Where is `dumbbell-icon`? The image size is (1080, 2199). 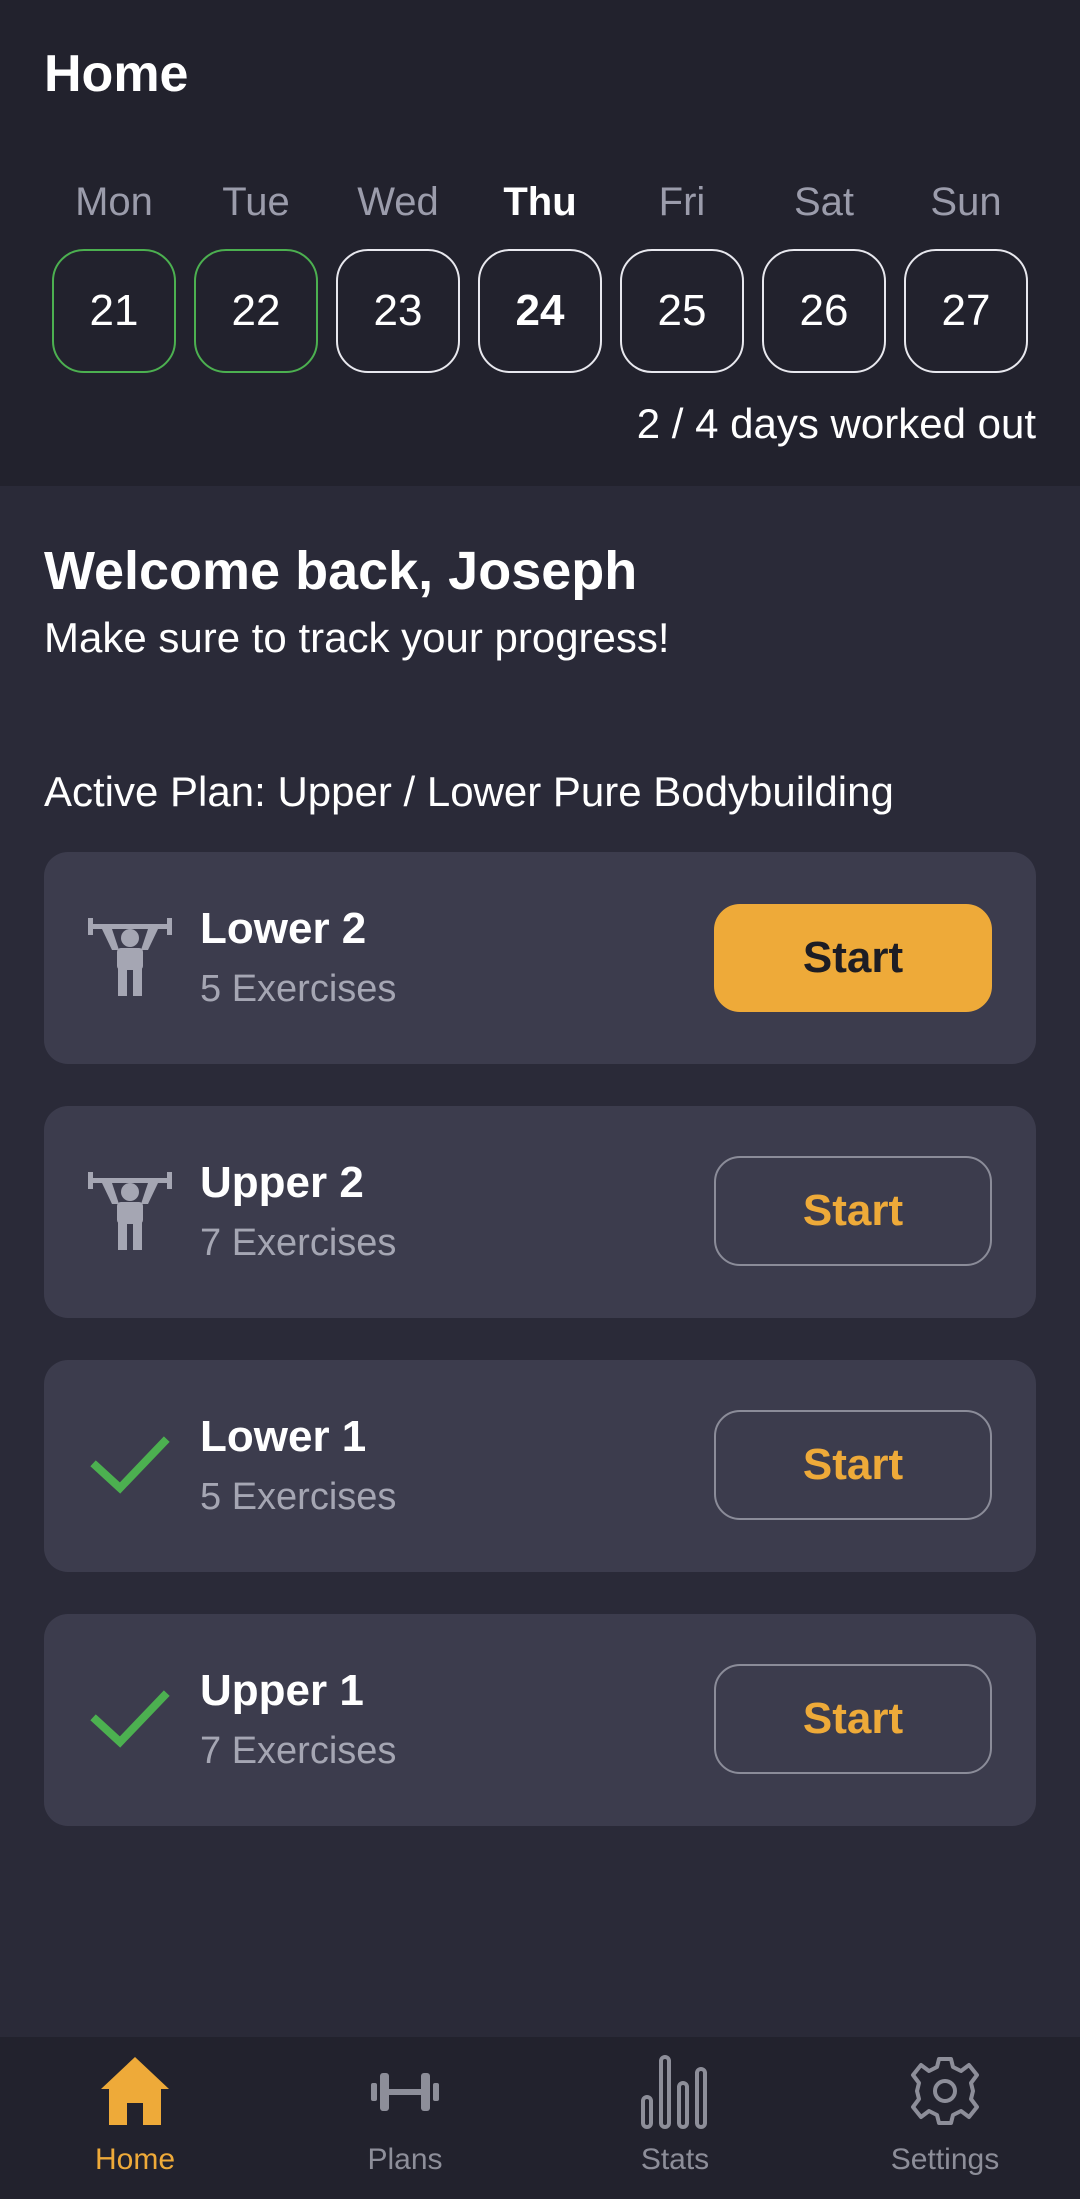
dumbbell-icon is located at coordinates (405, 2092).